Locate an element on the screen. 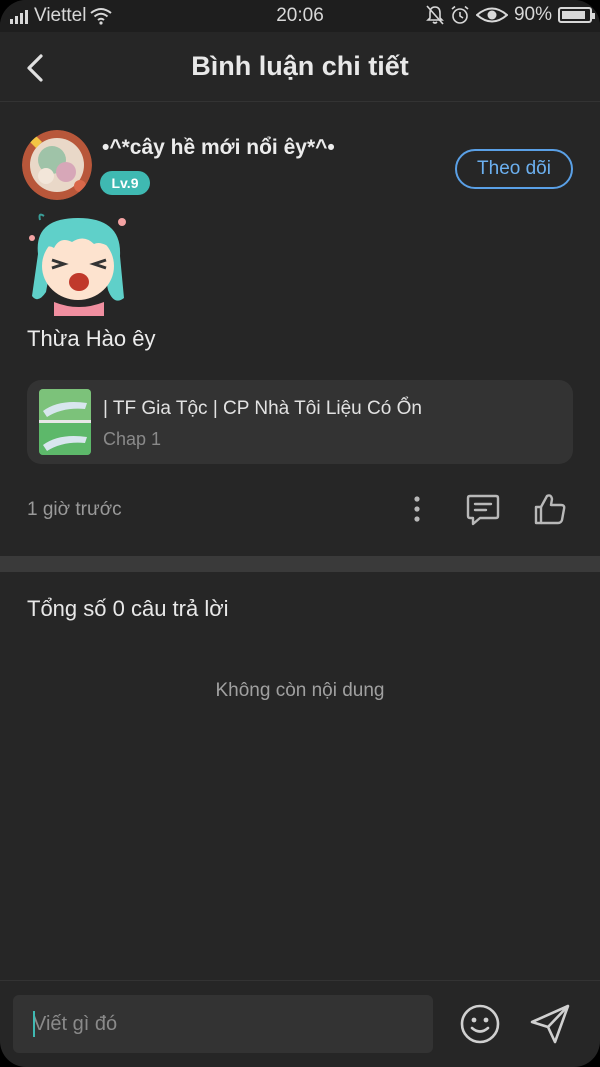 The height and width of the screenshot is (1067, 600). app-header: Bình luận chi tiết is located at coordinates (300, 67).